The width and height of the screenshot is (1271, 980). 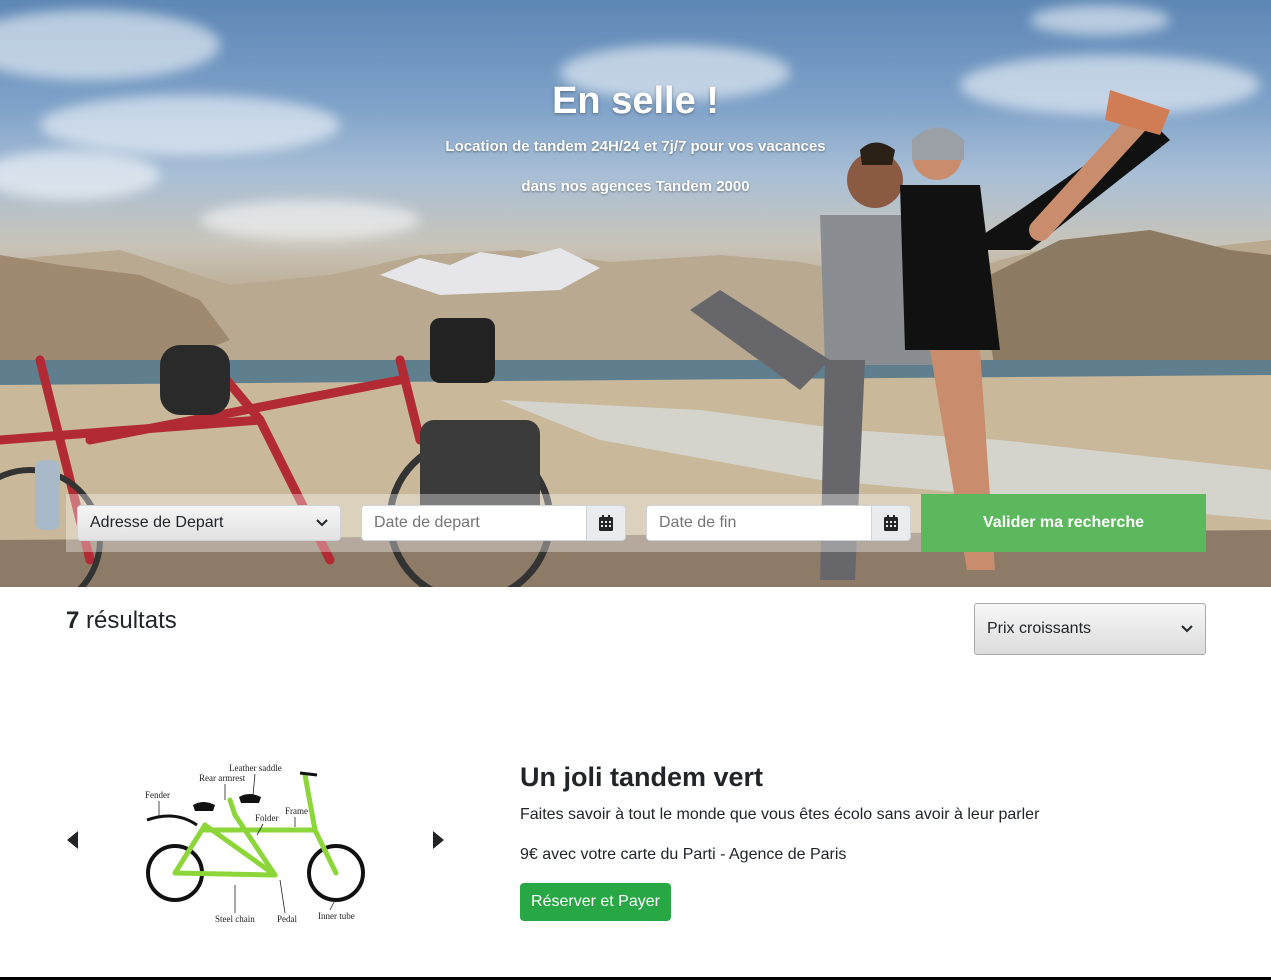 What do you see at coordinates (157, 522) in the screenshot?
I see `departure-select-value: Adresse de Depart` at bounding box center [157, 522].